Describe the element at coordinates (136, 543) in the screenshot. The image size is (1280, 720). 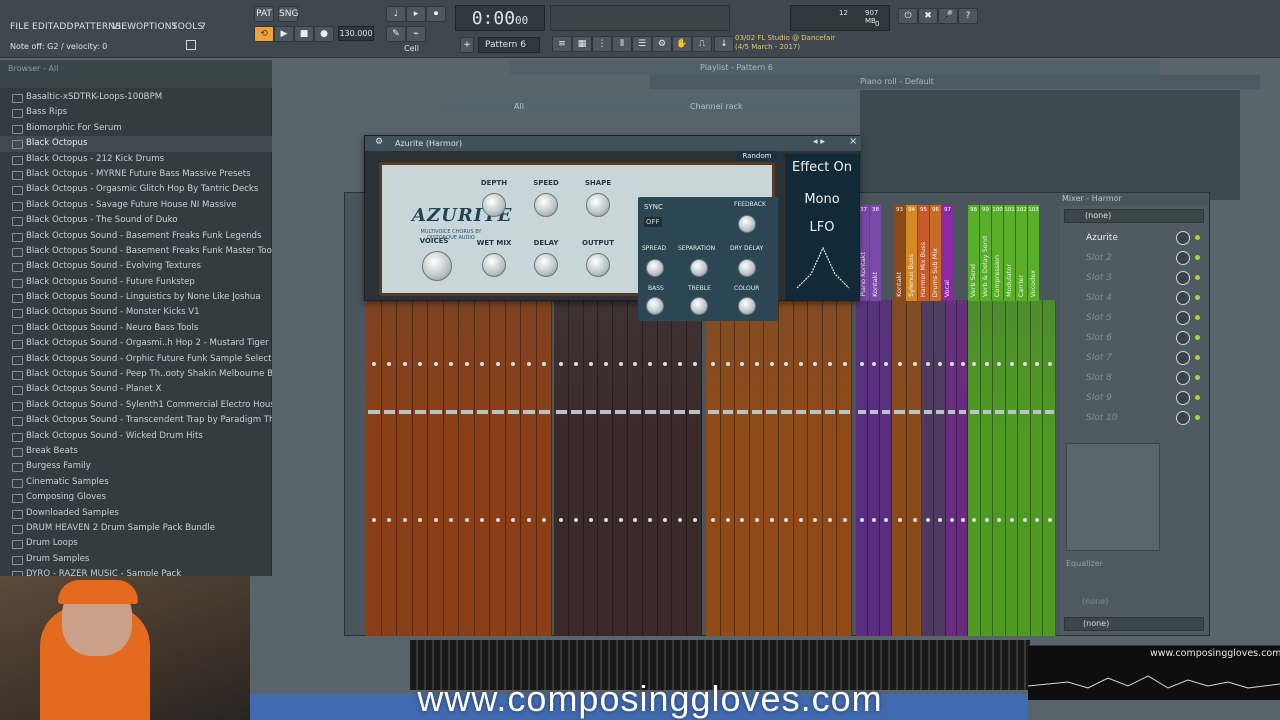
I see `browser-item: Drum Loops` at that location.